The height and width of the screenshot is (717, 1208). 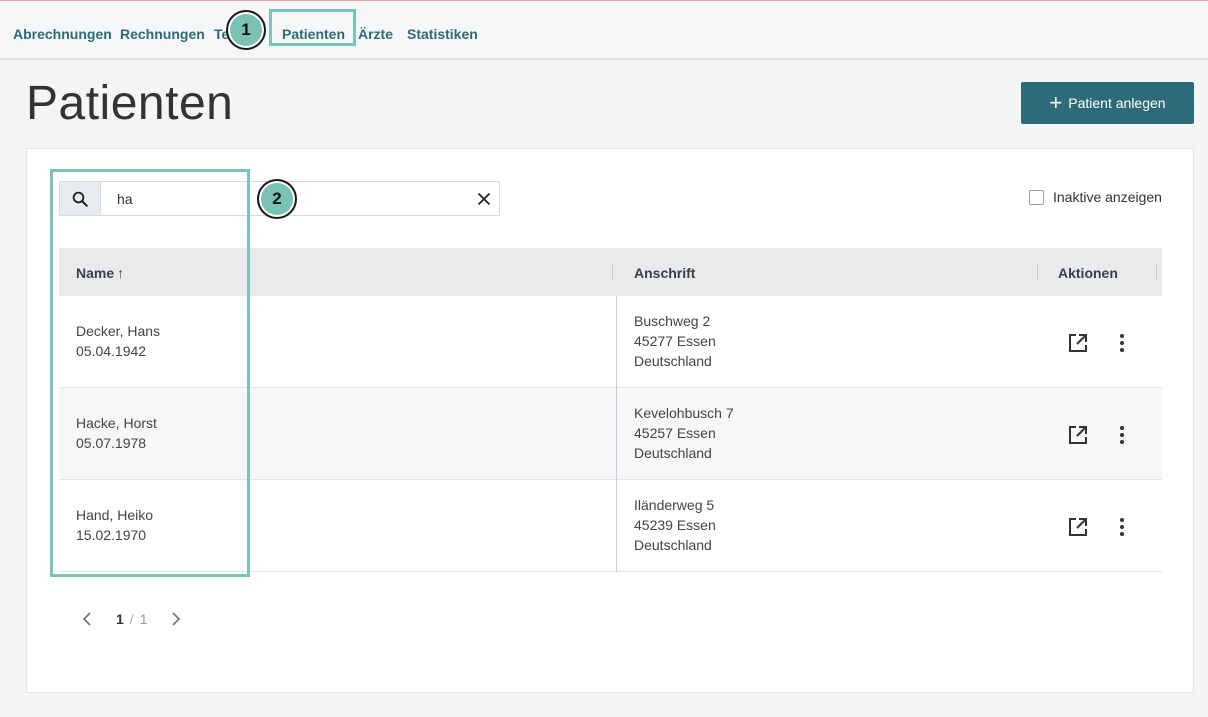 What do you see at coordinates (118, 341) in the screenshot?
I see `patient-name-cell: Decker, Hans 05.04.1942` at bounding box center [118, 341].